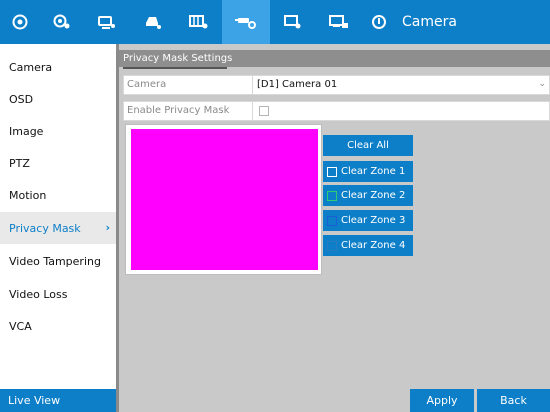 The width and height of the screenshot is (550, 412). Describe the element at coordinates (373, 245) in the screenshot. I see `clear-zone-4-label: Clear Zone 4` at that location.